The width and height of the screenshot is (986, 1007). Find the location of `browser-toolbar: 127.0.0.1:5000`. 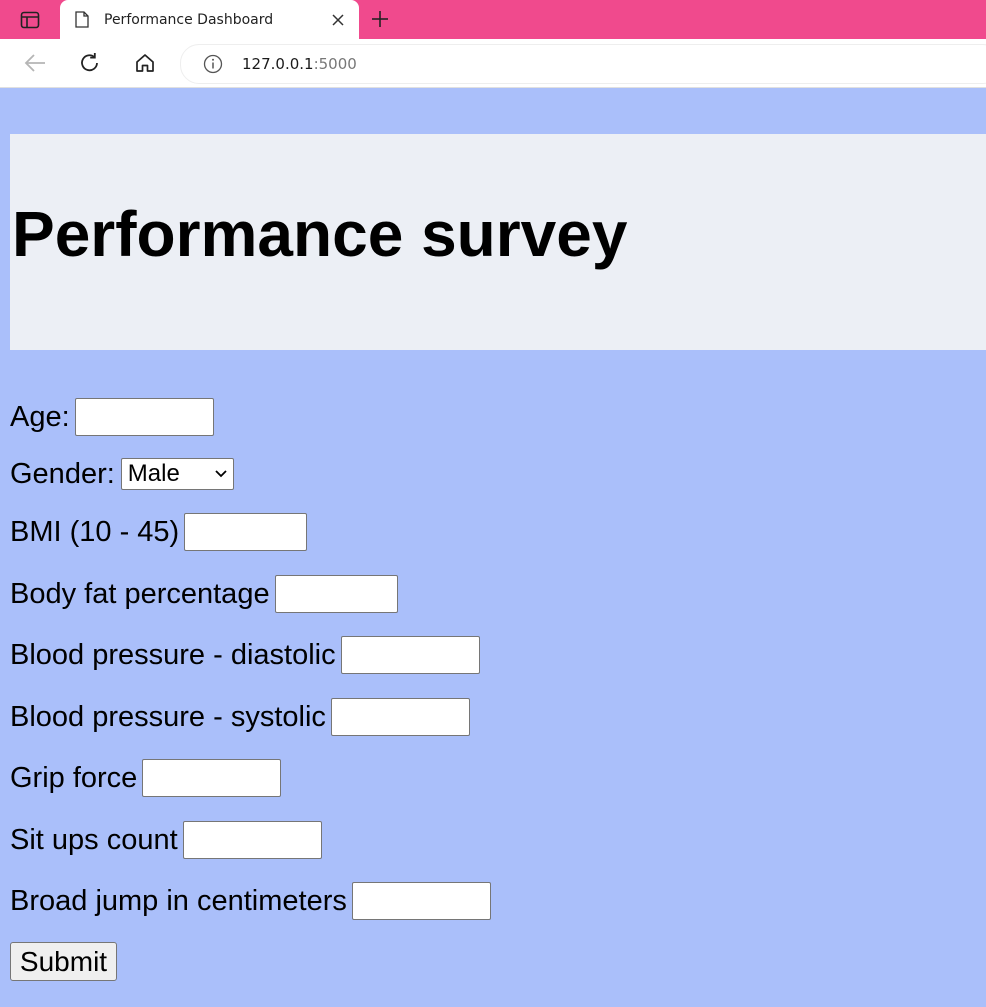

browser-toolbar: 127.0.0.1:5000 is located at coordinates (493, 63).